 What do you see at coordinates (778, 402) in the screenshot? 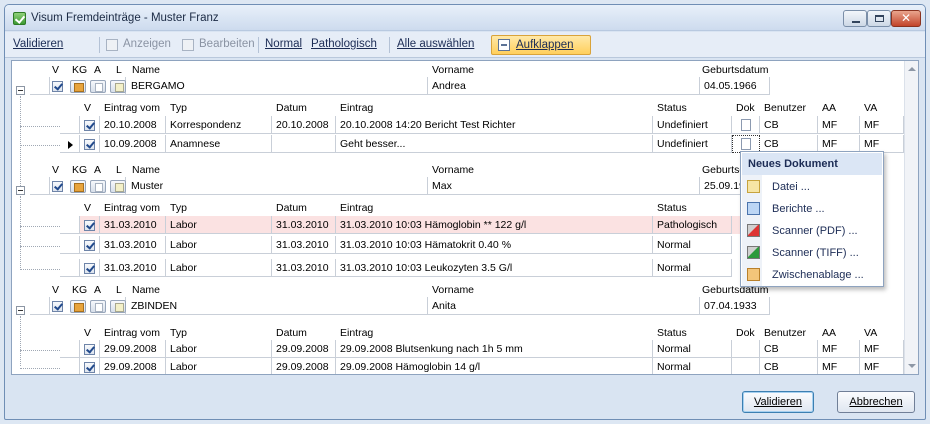
I see `validieren-button: Validieren` at bounding box center [778, 402].